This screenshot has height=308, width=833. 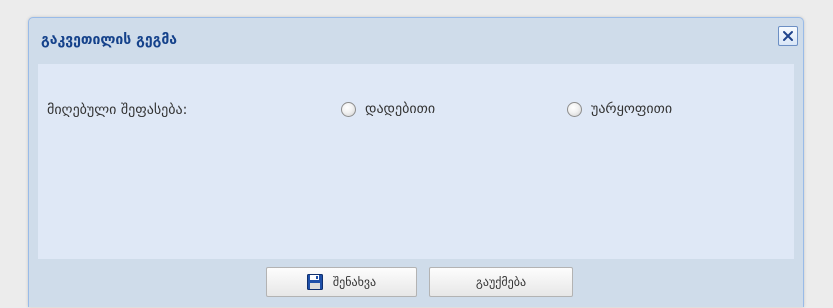 I want to click on radio-button-positive, so click(x=348, y=109).